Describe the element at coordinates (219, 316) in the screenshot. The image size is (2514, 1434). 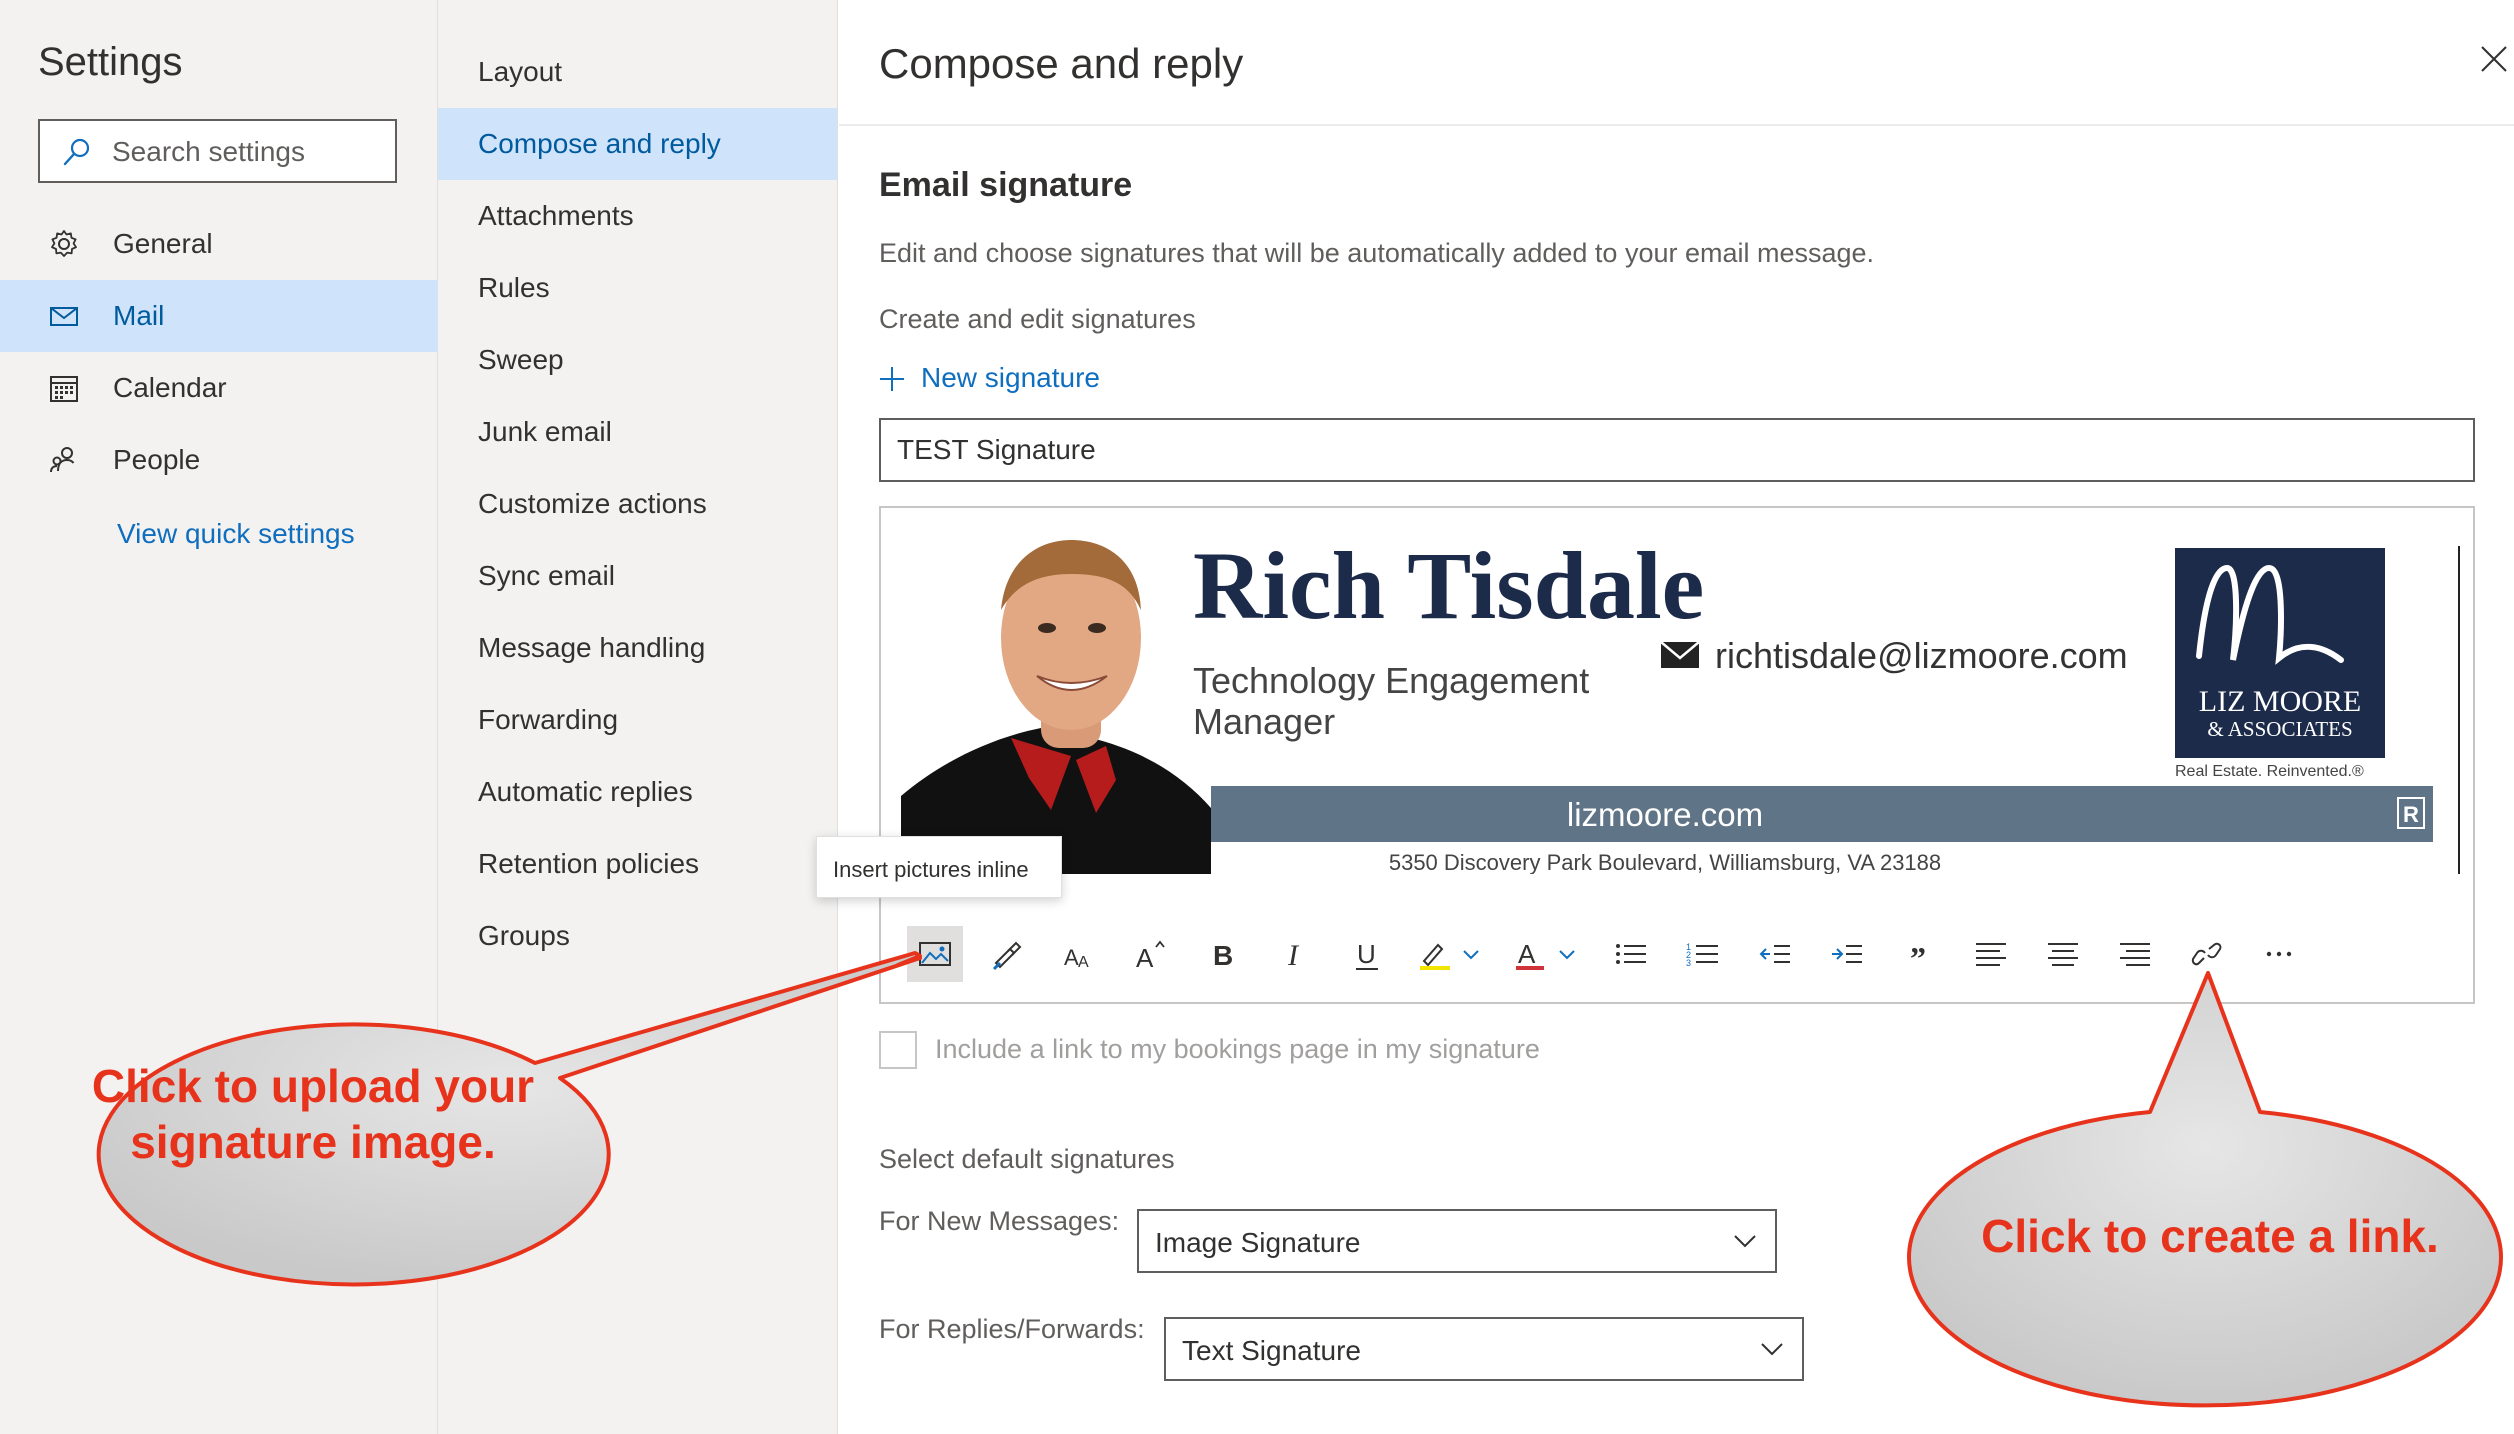
I see `nav-item-mail: Mail` at that location.